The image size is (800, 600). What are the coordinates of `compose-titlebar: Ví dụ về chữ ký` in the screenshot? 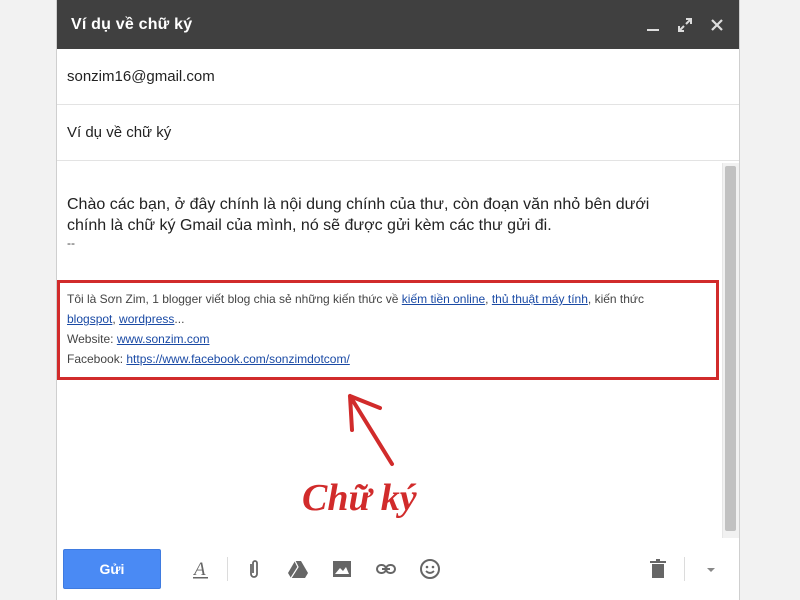 It's located at (398, 24).